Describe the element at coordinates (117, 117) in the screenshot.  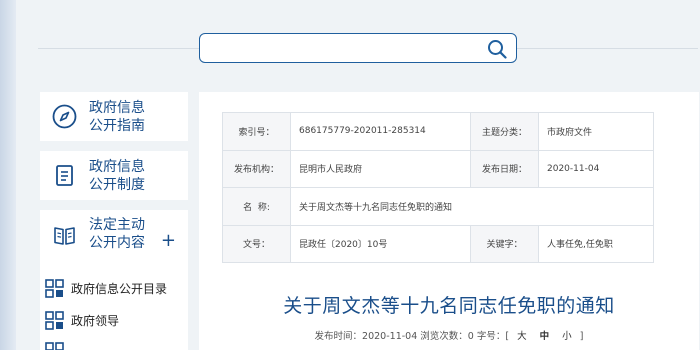
I see `sidebar-card-label: 政府信息 公开指南` at that location.